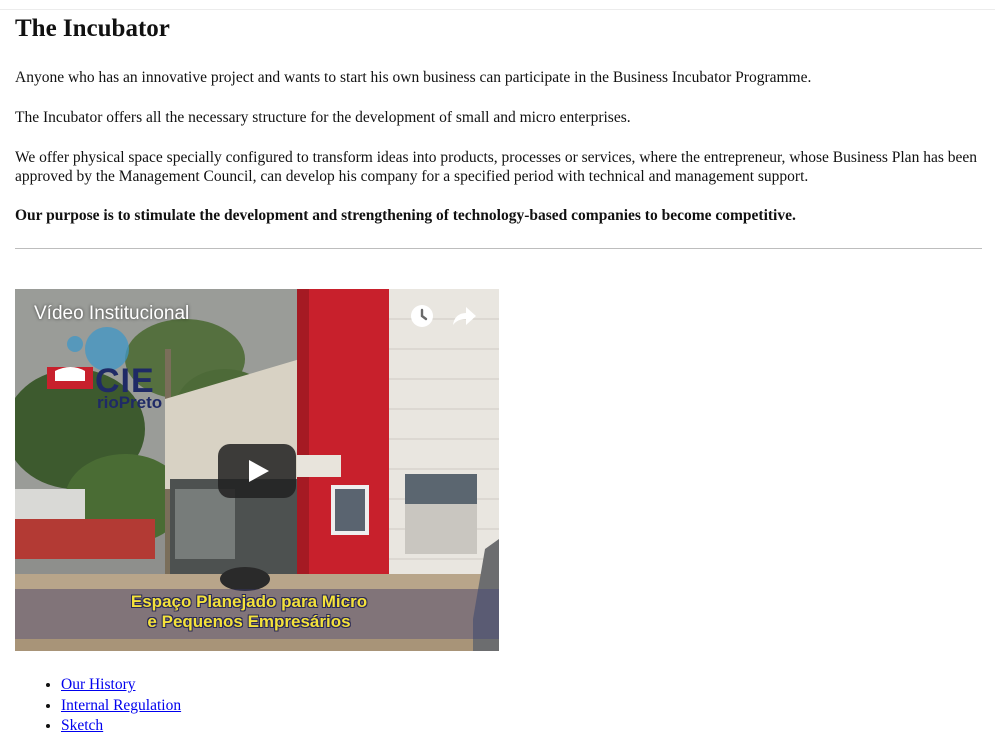  I want to click on link-our-history: Our History, so click(98, 684).